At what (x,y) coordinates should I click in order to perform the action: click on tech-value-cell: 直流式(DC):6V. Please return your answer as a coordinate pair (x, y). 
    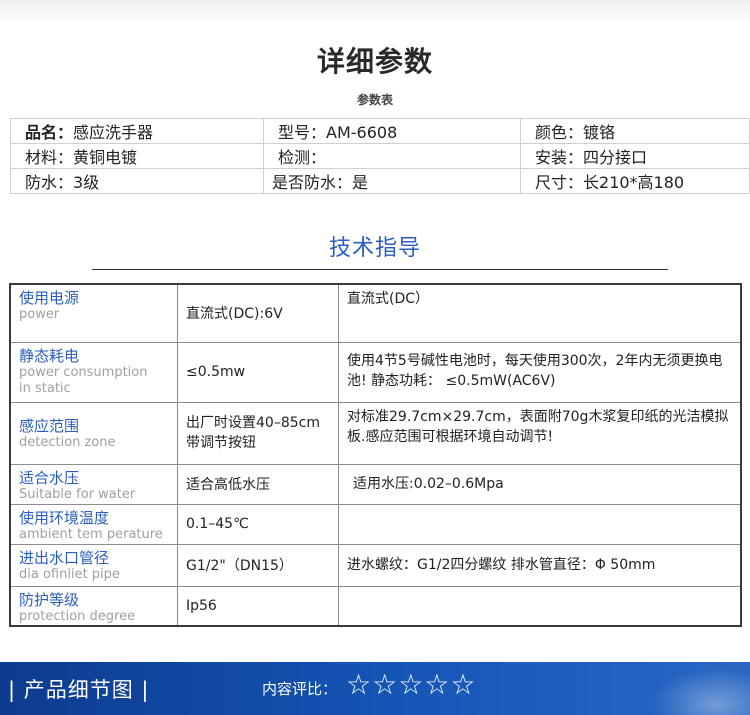
    Looking at the image, I should click on (258, 313).